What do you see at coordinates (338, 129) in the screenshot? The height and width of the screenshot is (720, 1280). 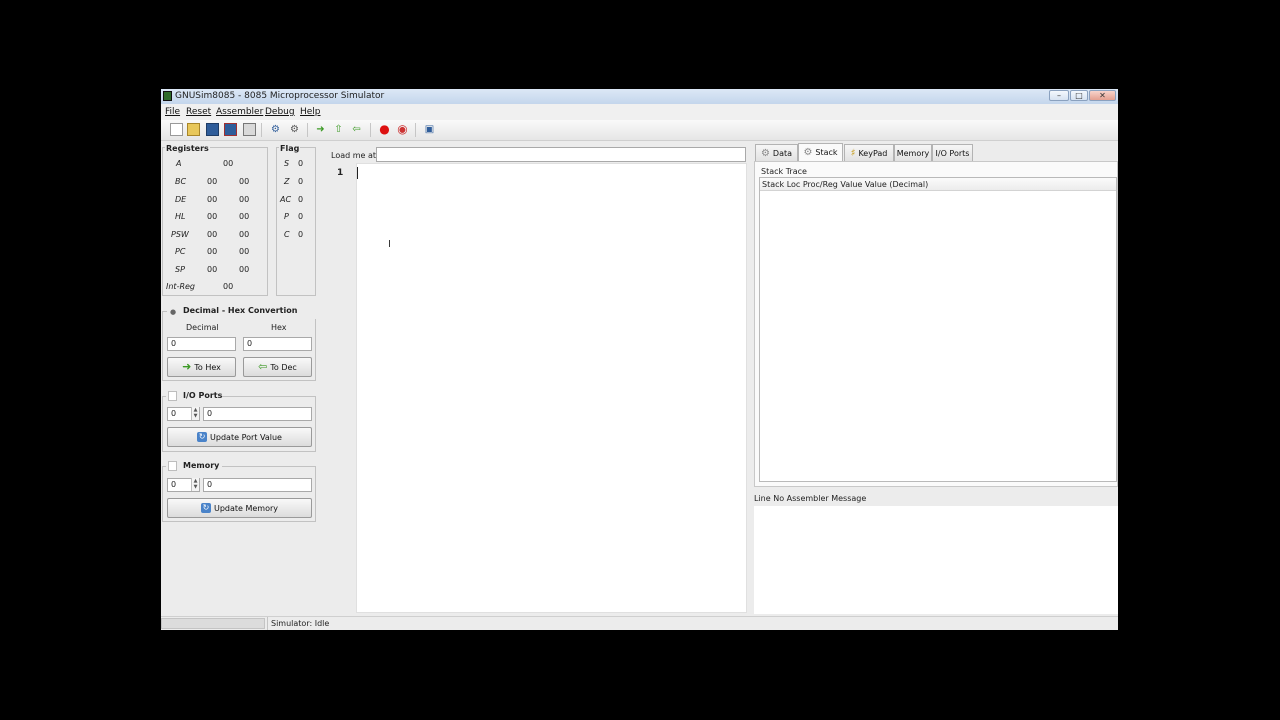 I see `step-over-icon: ⇧` at bounding box center [338, 129].